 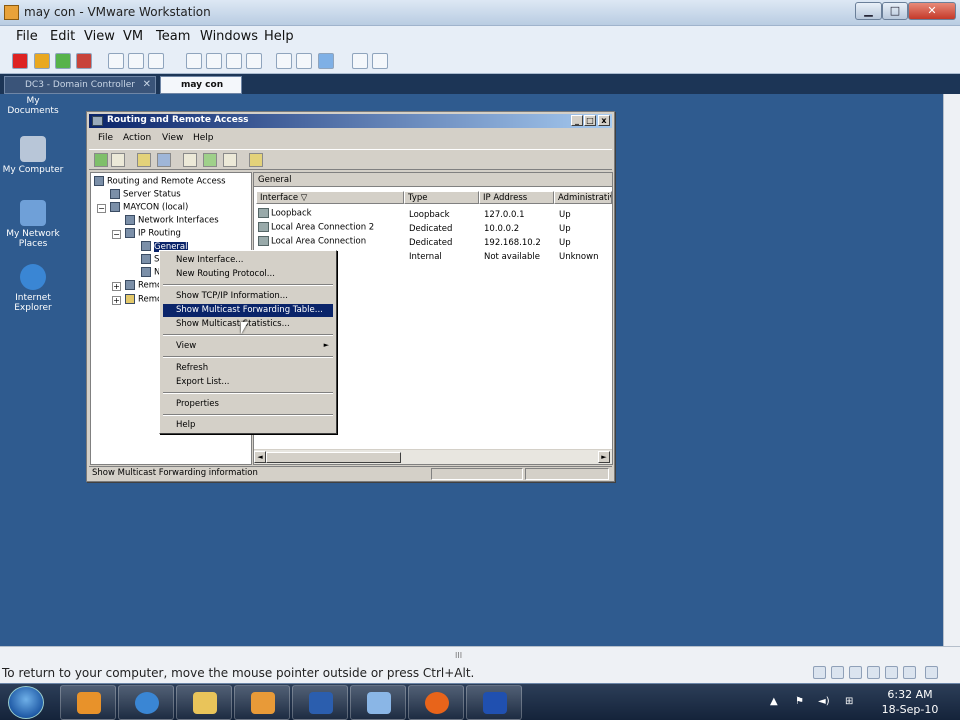 I want to click on scroll-right-icon: ►, so click(x=604, y=457).